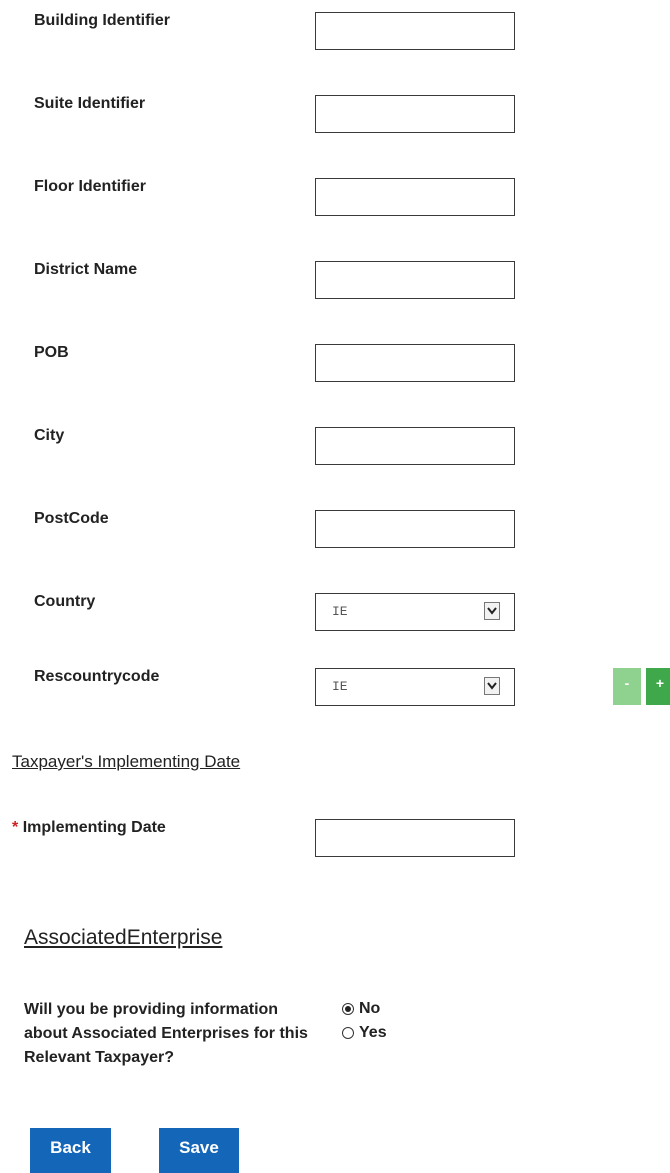 The image size is (670, 1173). I want to click on rescountrycode-label: Rescountrycode, so click(97, 676).